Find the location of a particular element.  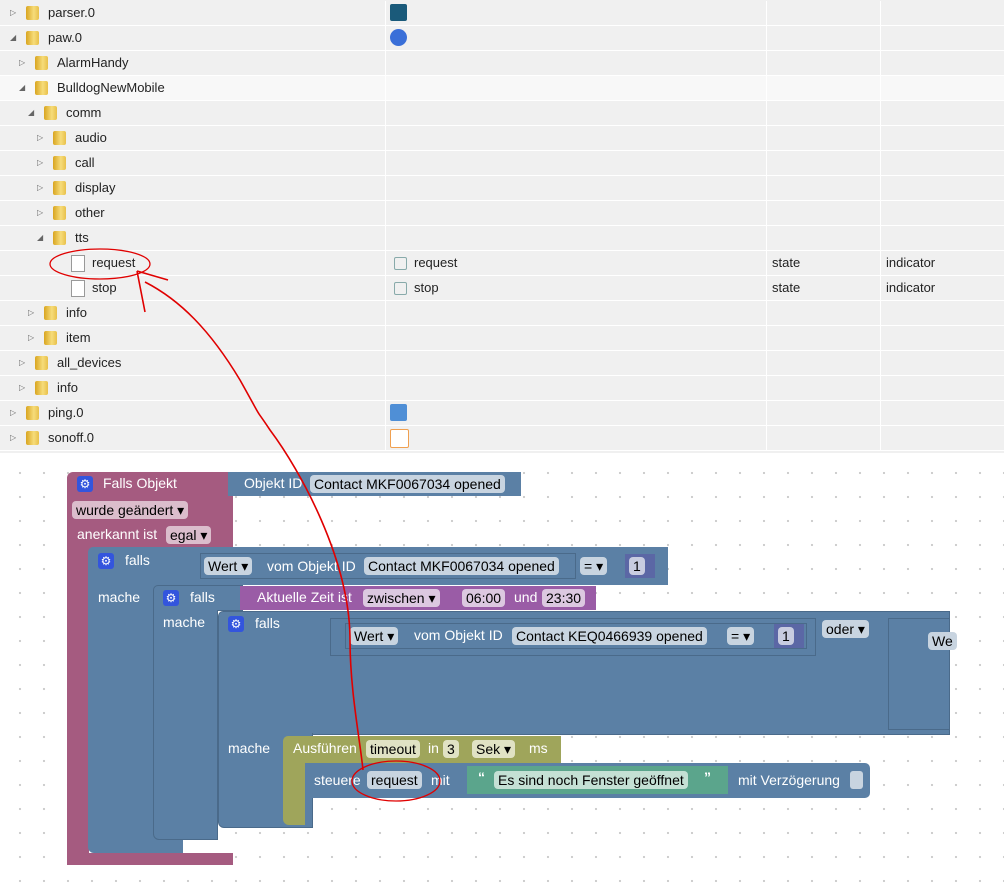

object-field: Contact KEQ0466939 opened is located at coordinates (609, 636).